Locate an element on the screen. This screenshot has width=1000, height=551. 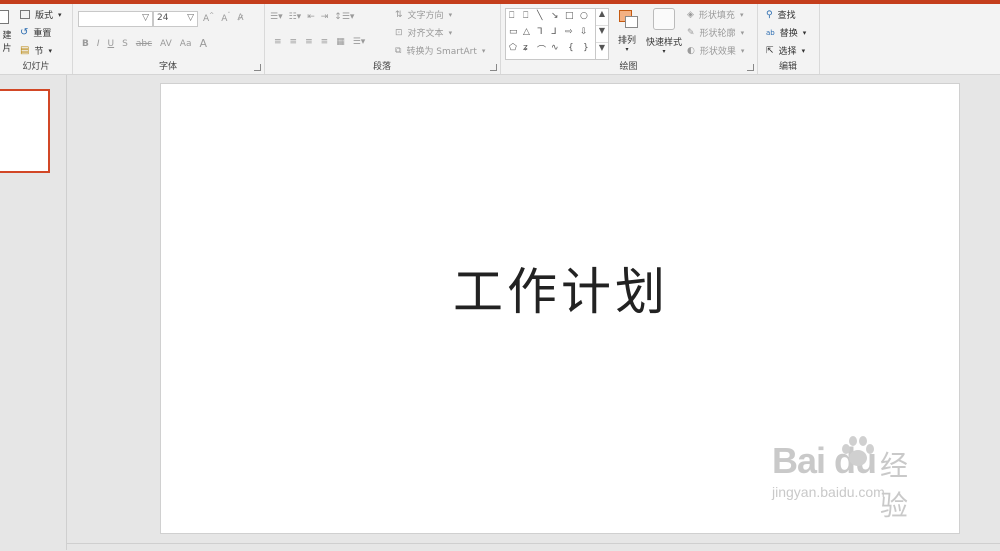
new-slide-icon is located at coordinates (4, 17).